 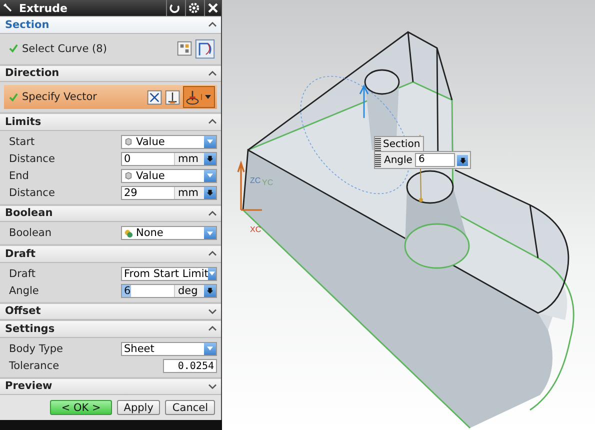 What do you see at coordinates (138, 407) in the screenshot?
I see `dialog-button: Apply` at bounding box center [138, 407].